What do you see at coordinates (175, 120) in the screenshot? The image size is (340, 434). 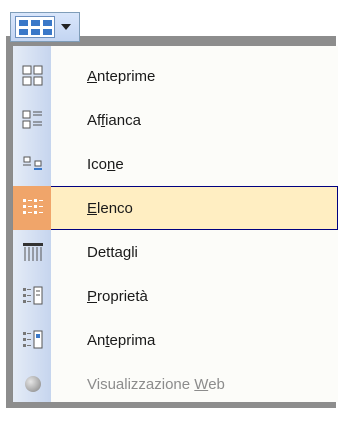 I see `menu-item-affianca: Affianca` at bounding box center [175, 120].